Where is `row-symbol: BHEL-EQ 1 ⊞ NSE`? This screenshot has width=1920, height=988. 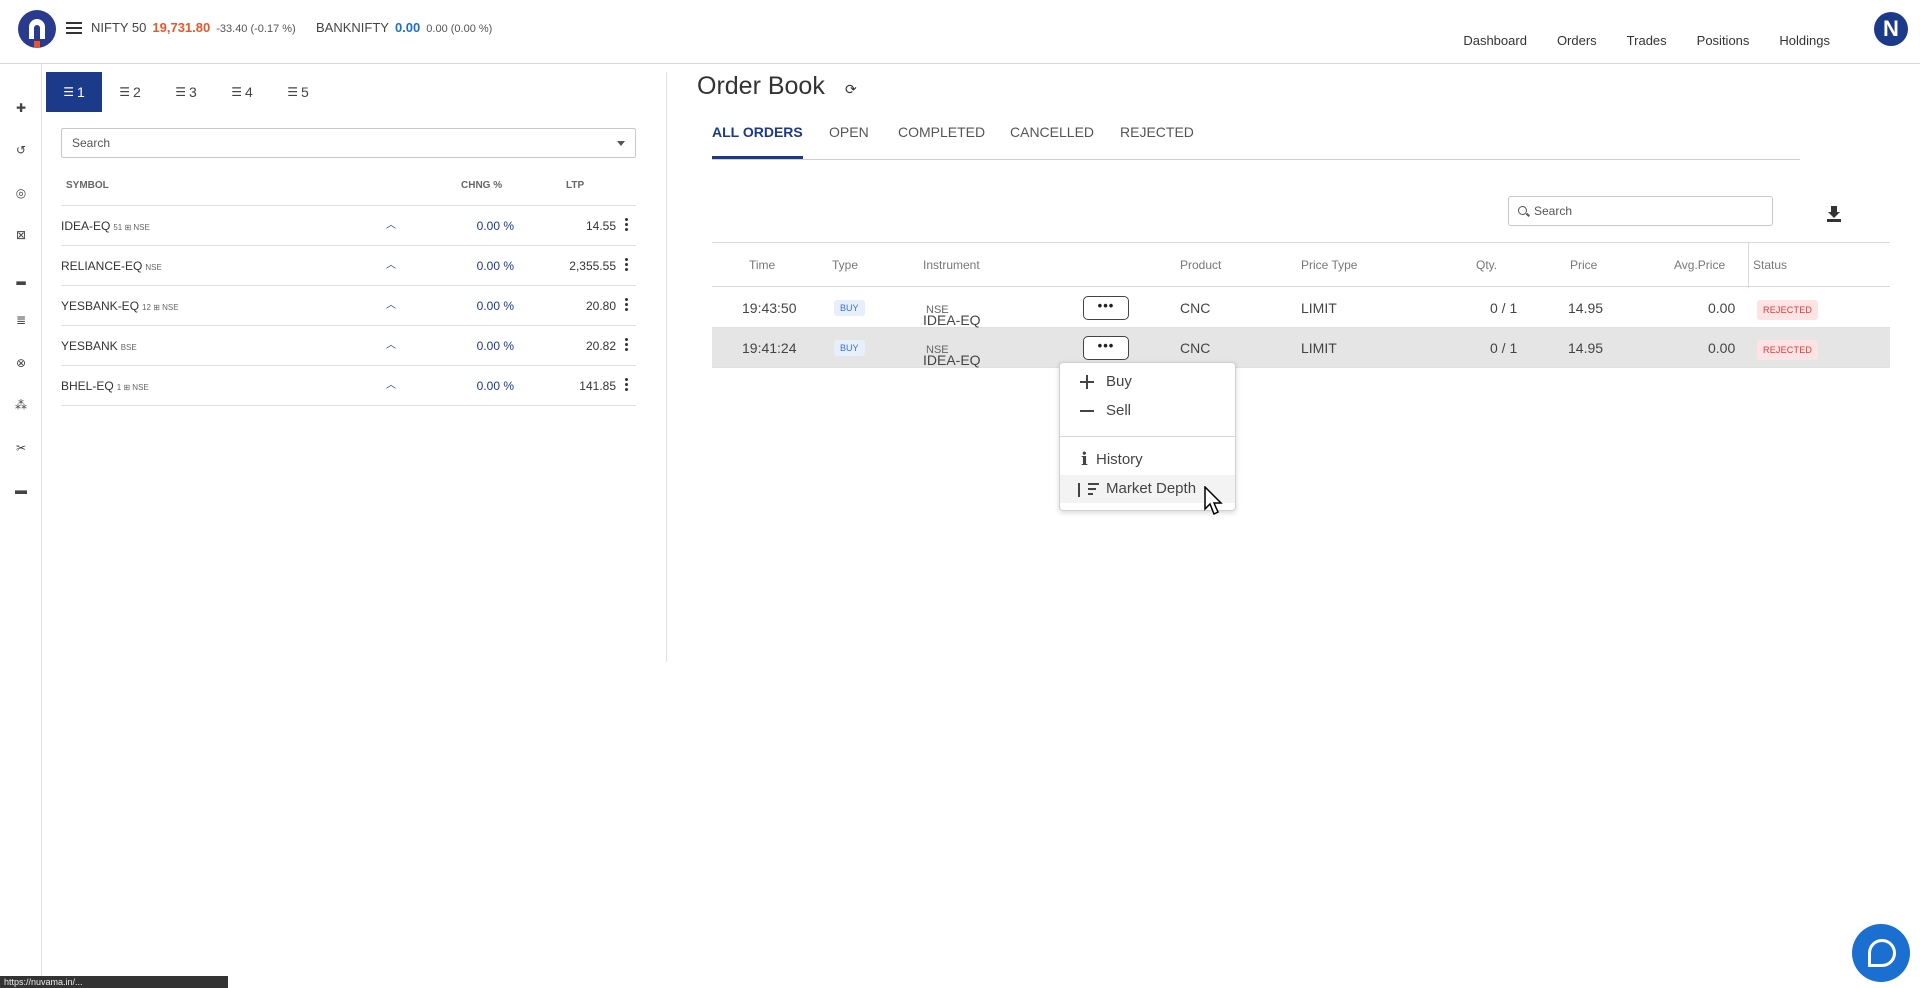 row-symbol: BHEL-EQ 1 ⊞ NSE is located at coordinates (105, 386).